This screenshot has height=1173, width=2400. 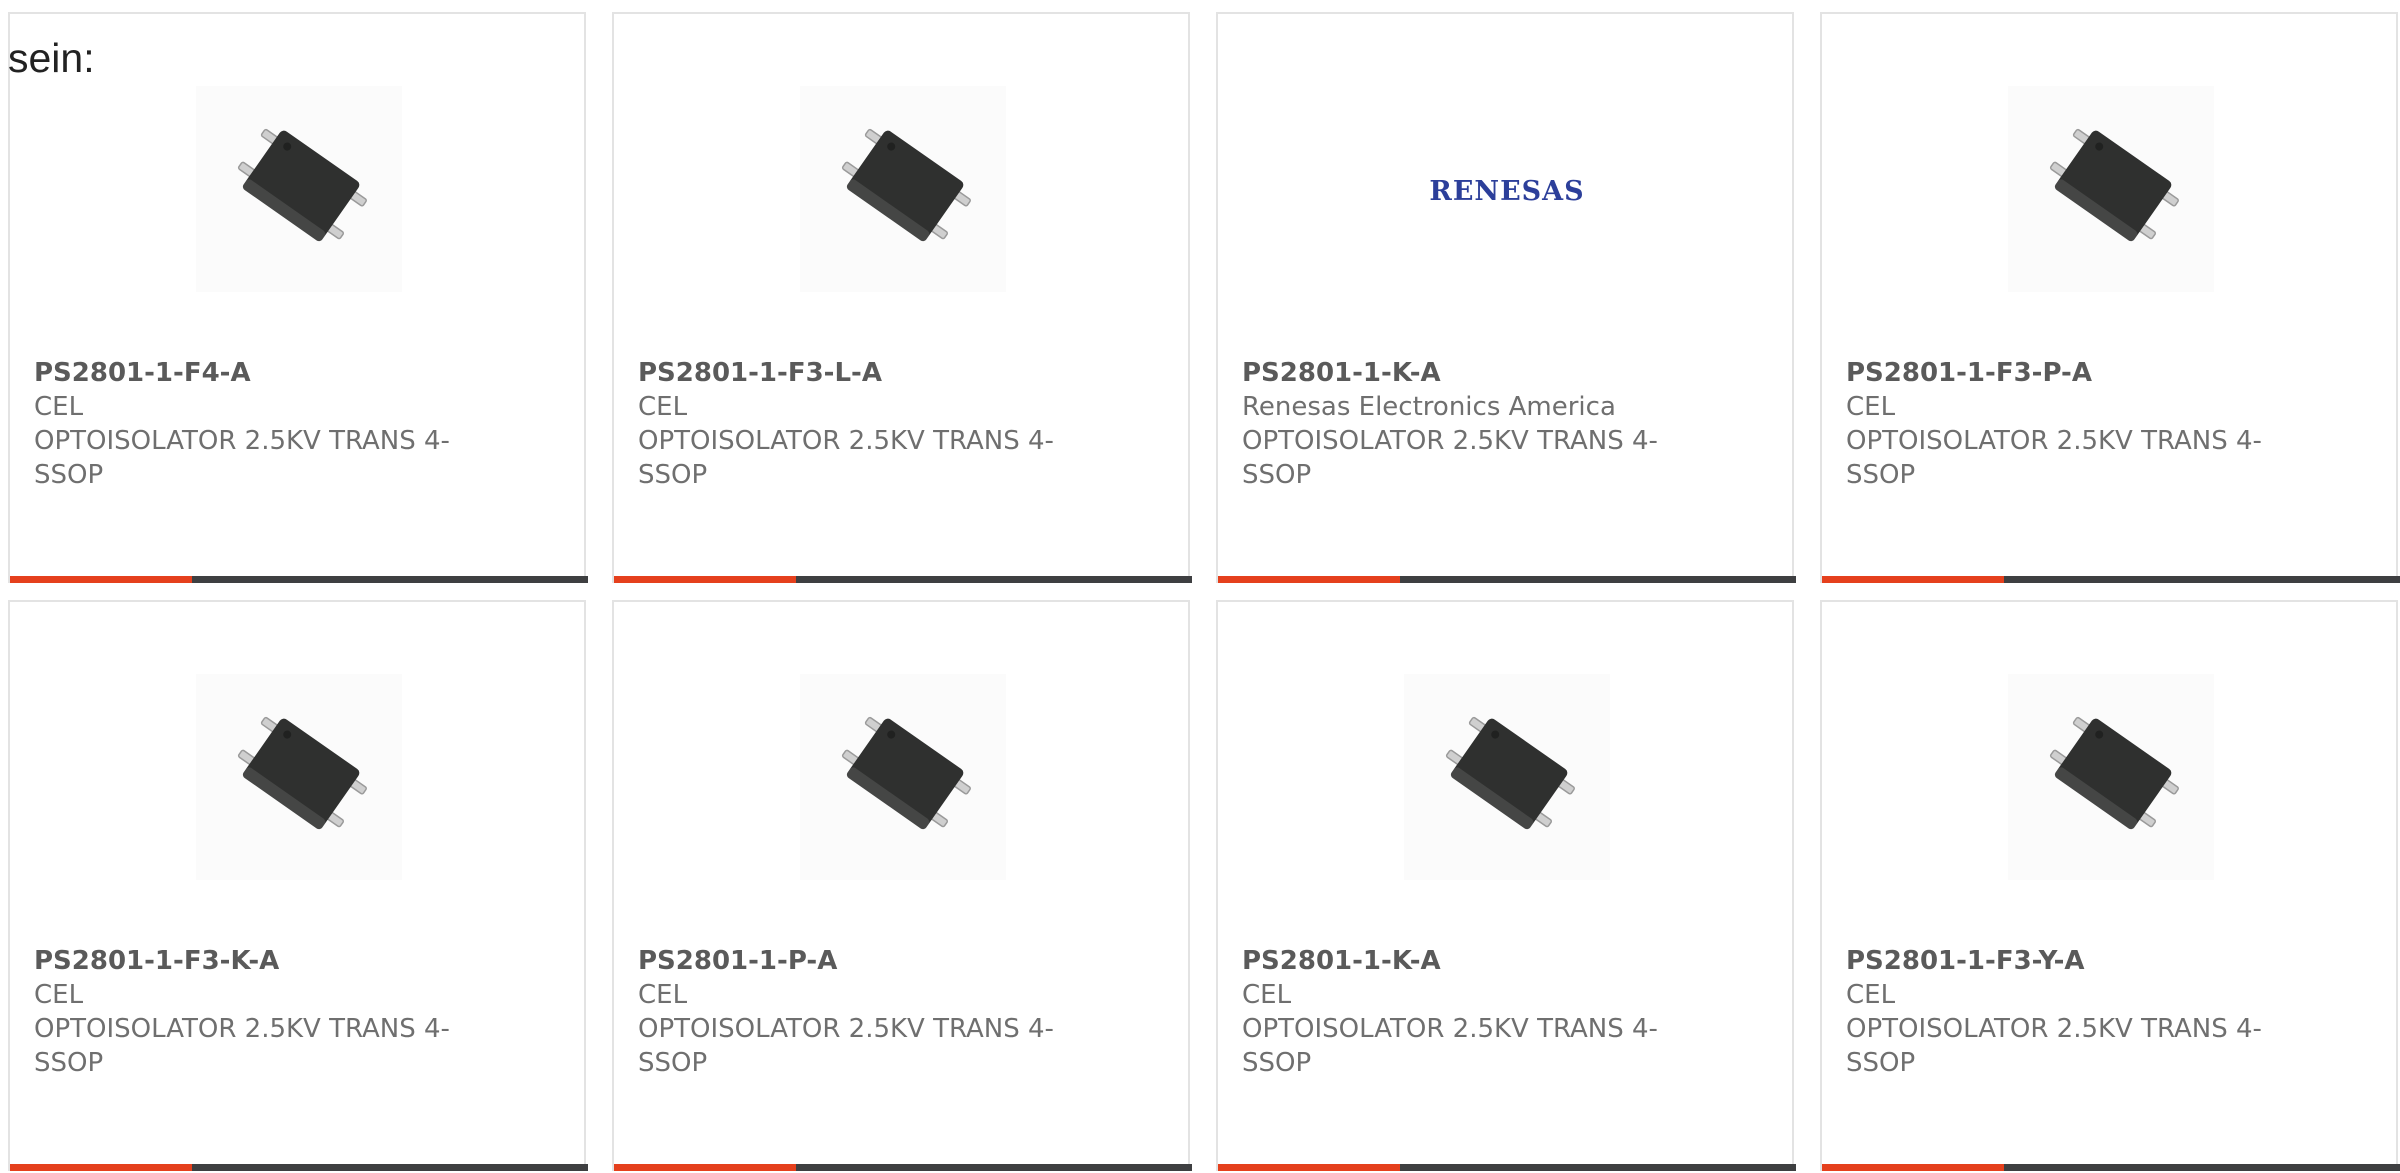 I want to click on renesas-logo: RENESAS, so click(x=1507, y=189).